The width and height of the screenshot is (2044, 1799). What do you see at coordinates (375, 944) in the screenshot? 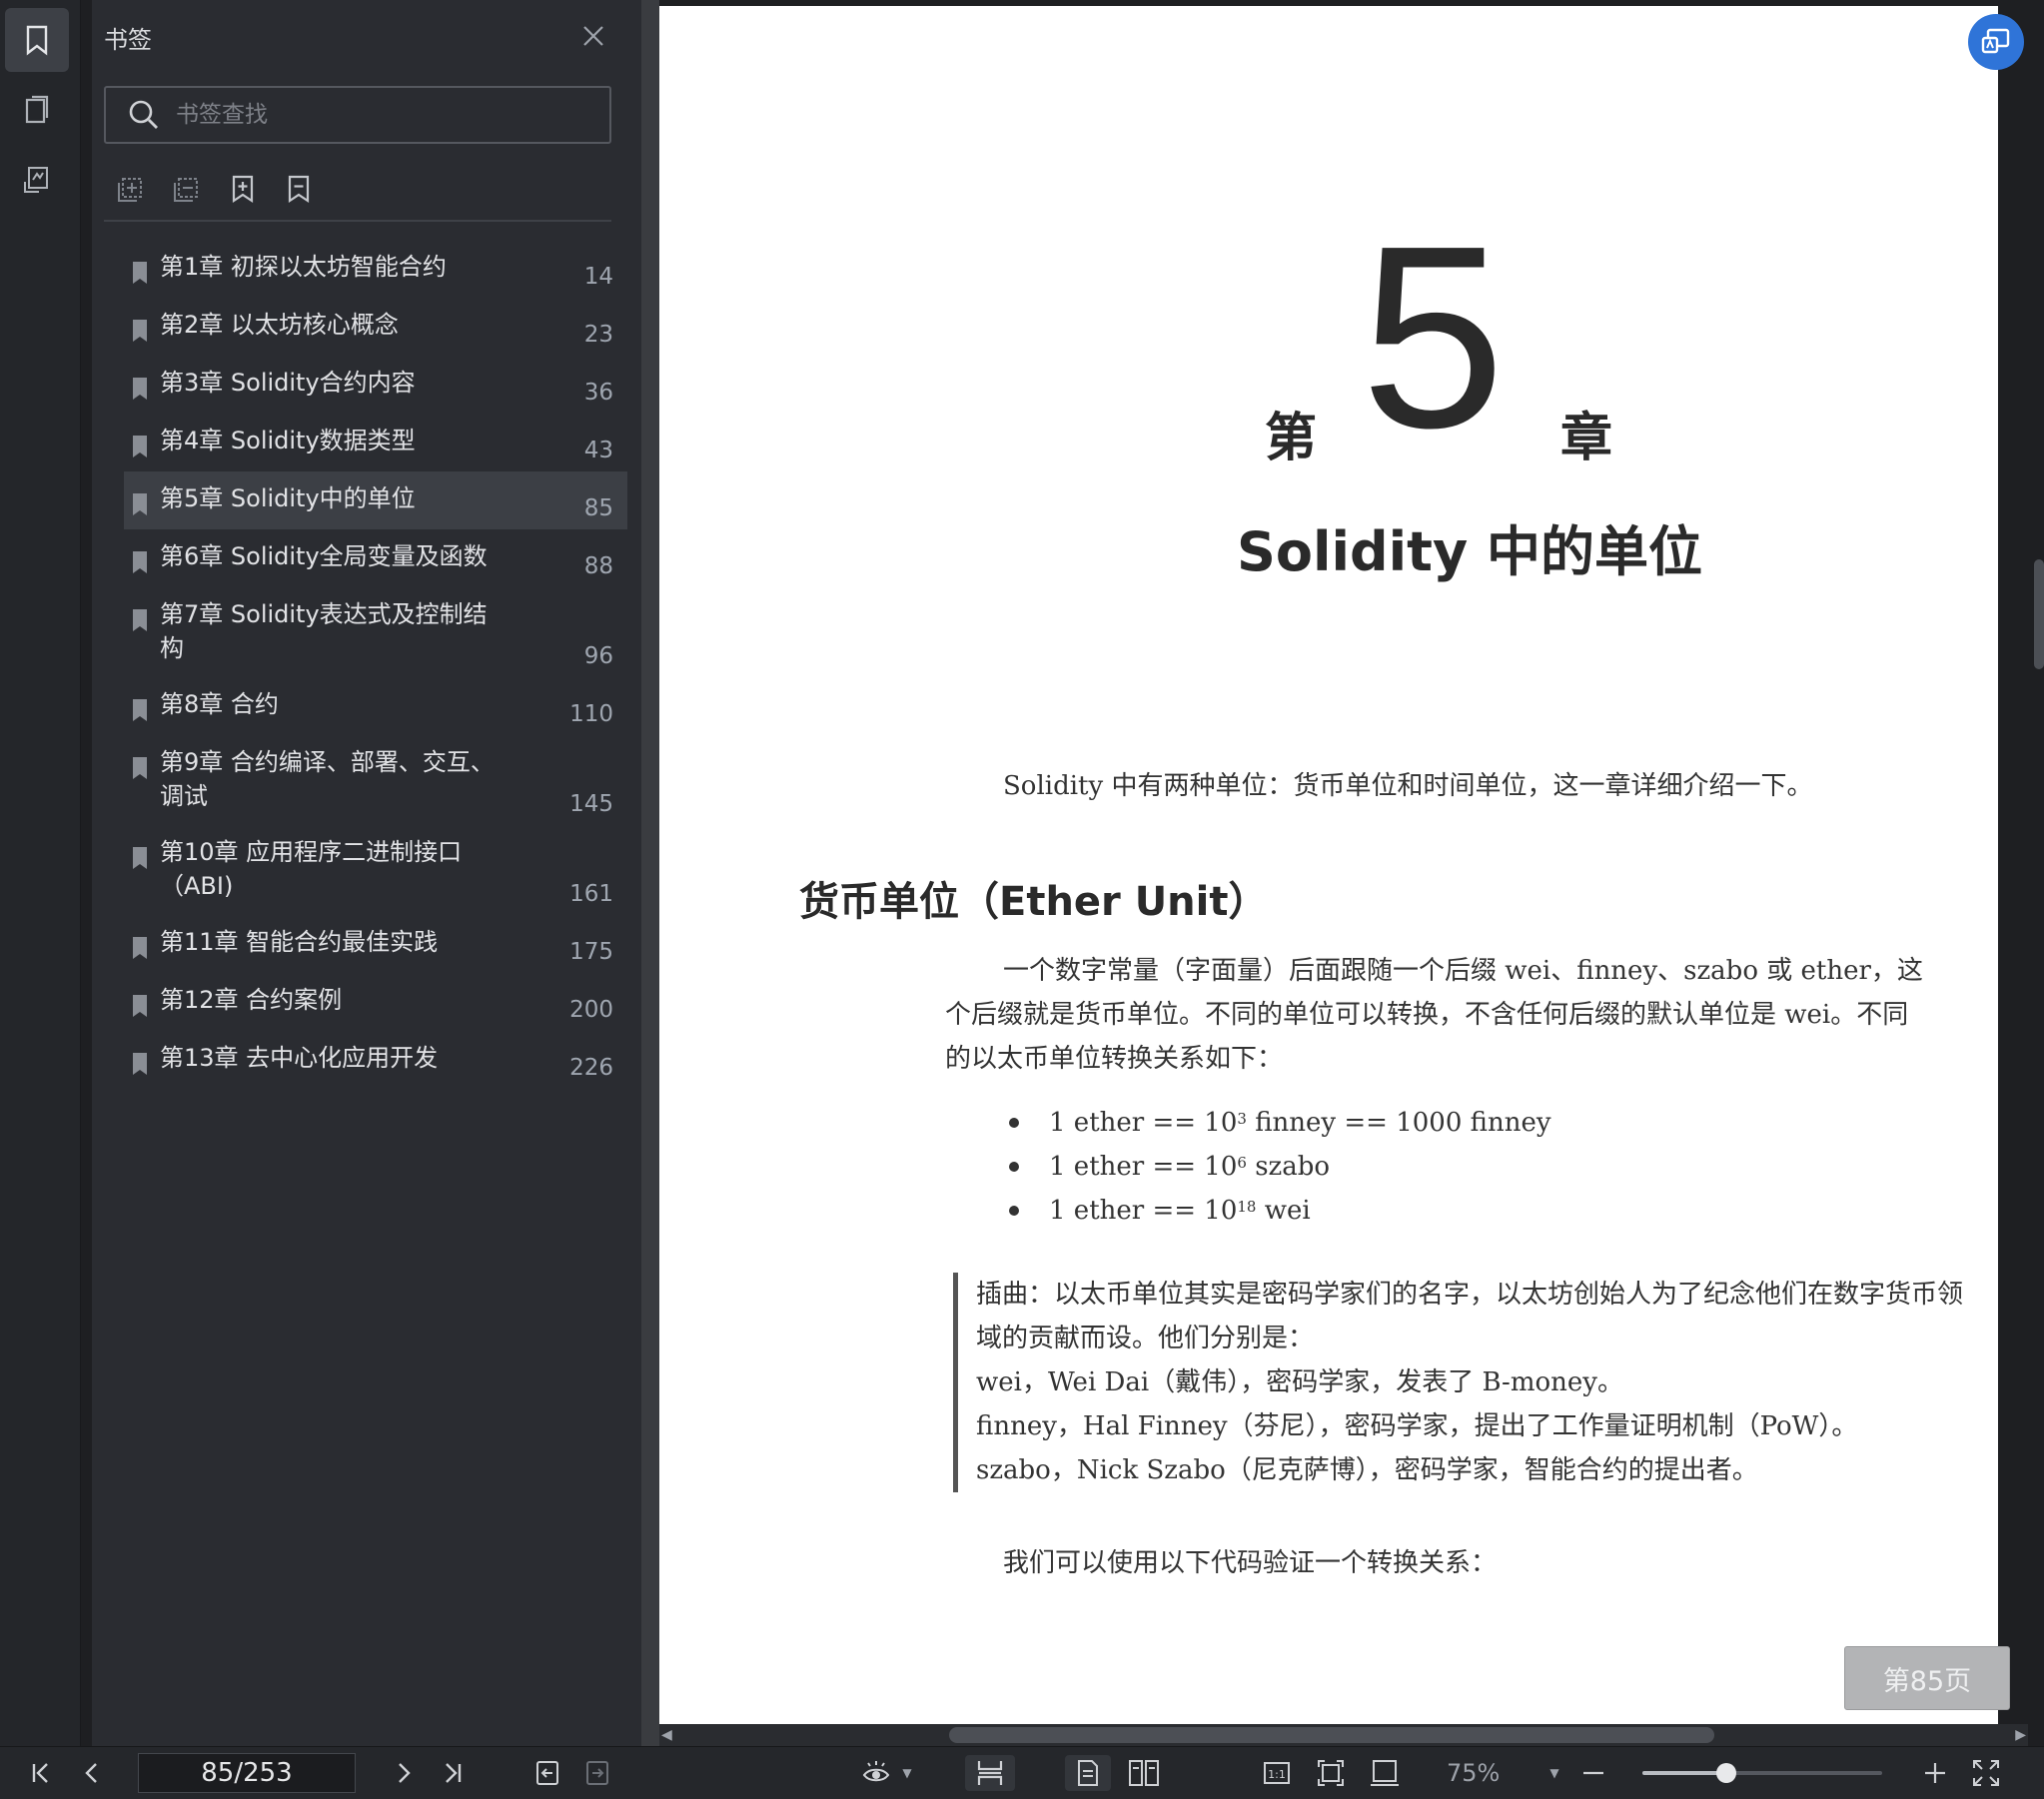
I see `bookmark-item: 第11章 智能合约最佳实践 175` at bounding box center [375, 944].